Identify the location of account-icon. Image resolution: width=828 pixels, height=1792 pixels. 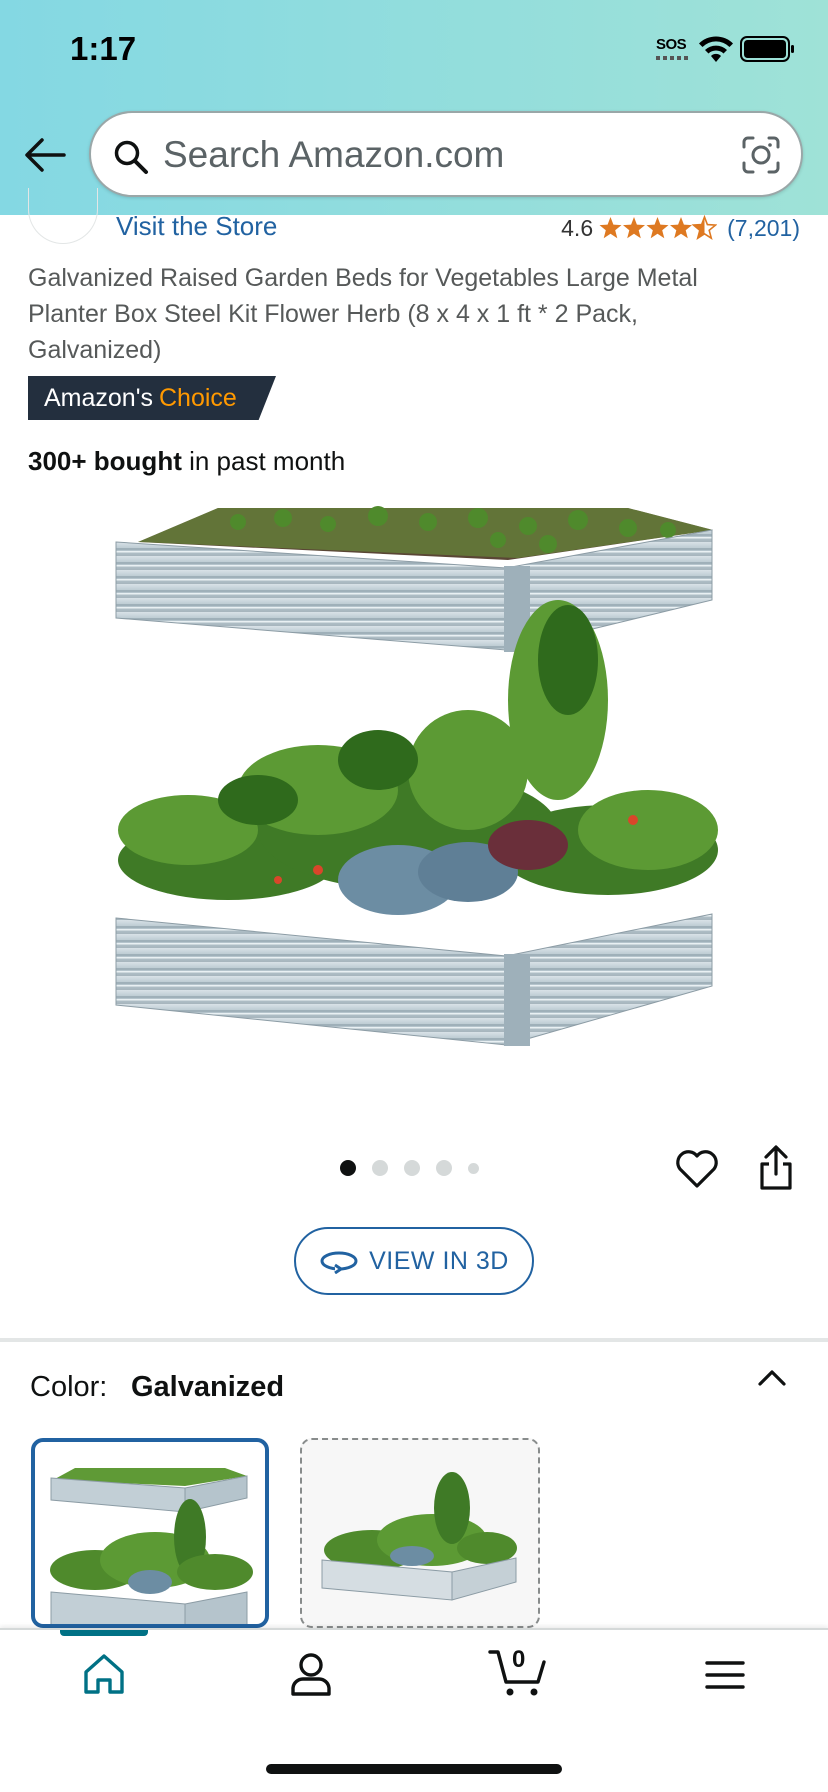
(311, 1674).